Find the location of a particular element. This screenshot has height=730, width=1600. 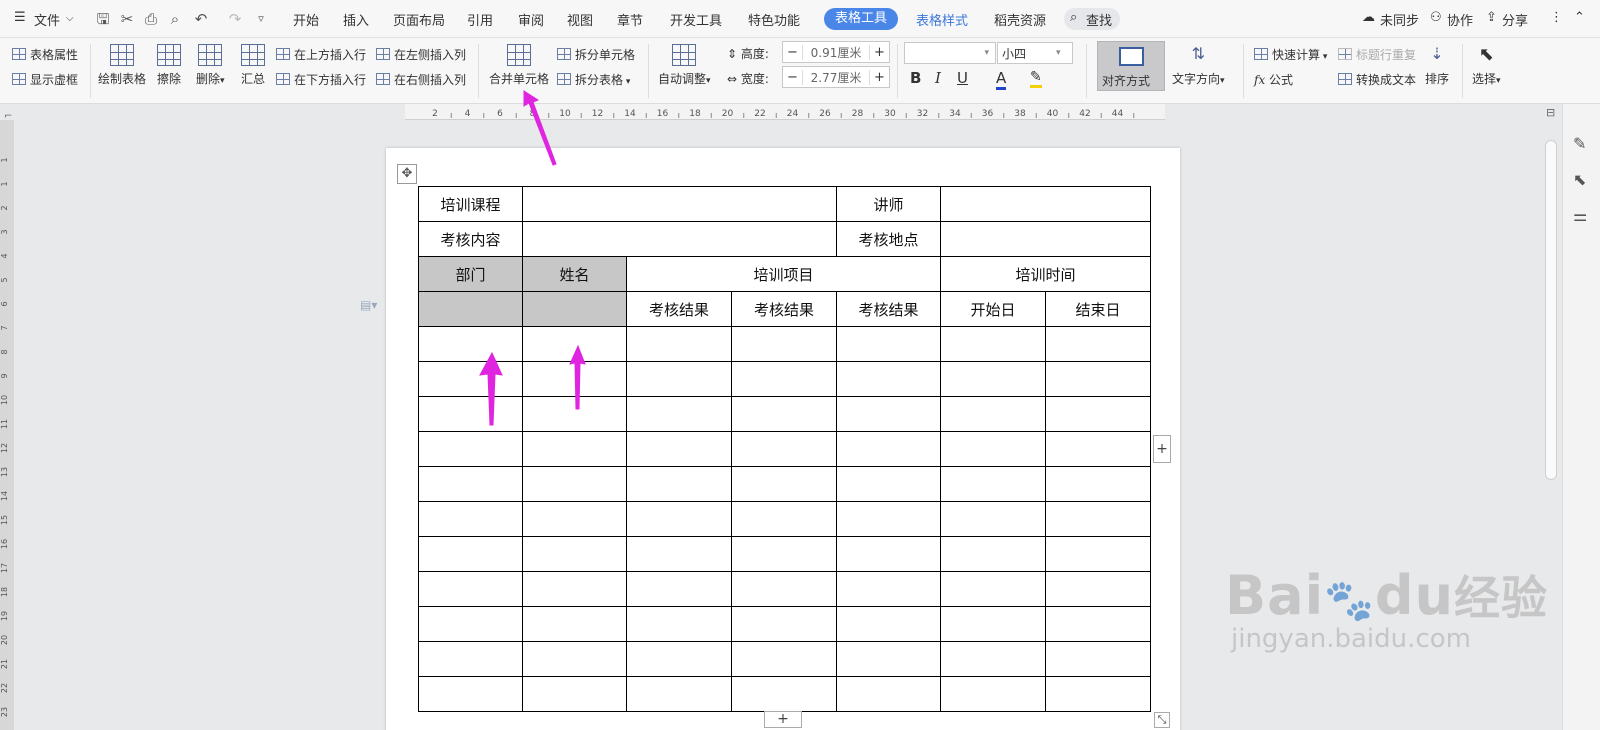

edit-icon: ✎ is located at coordinates (1579, 143).